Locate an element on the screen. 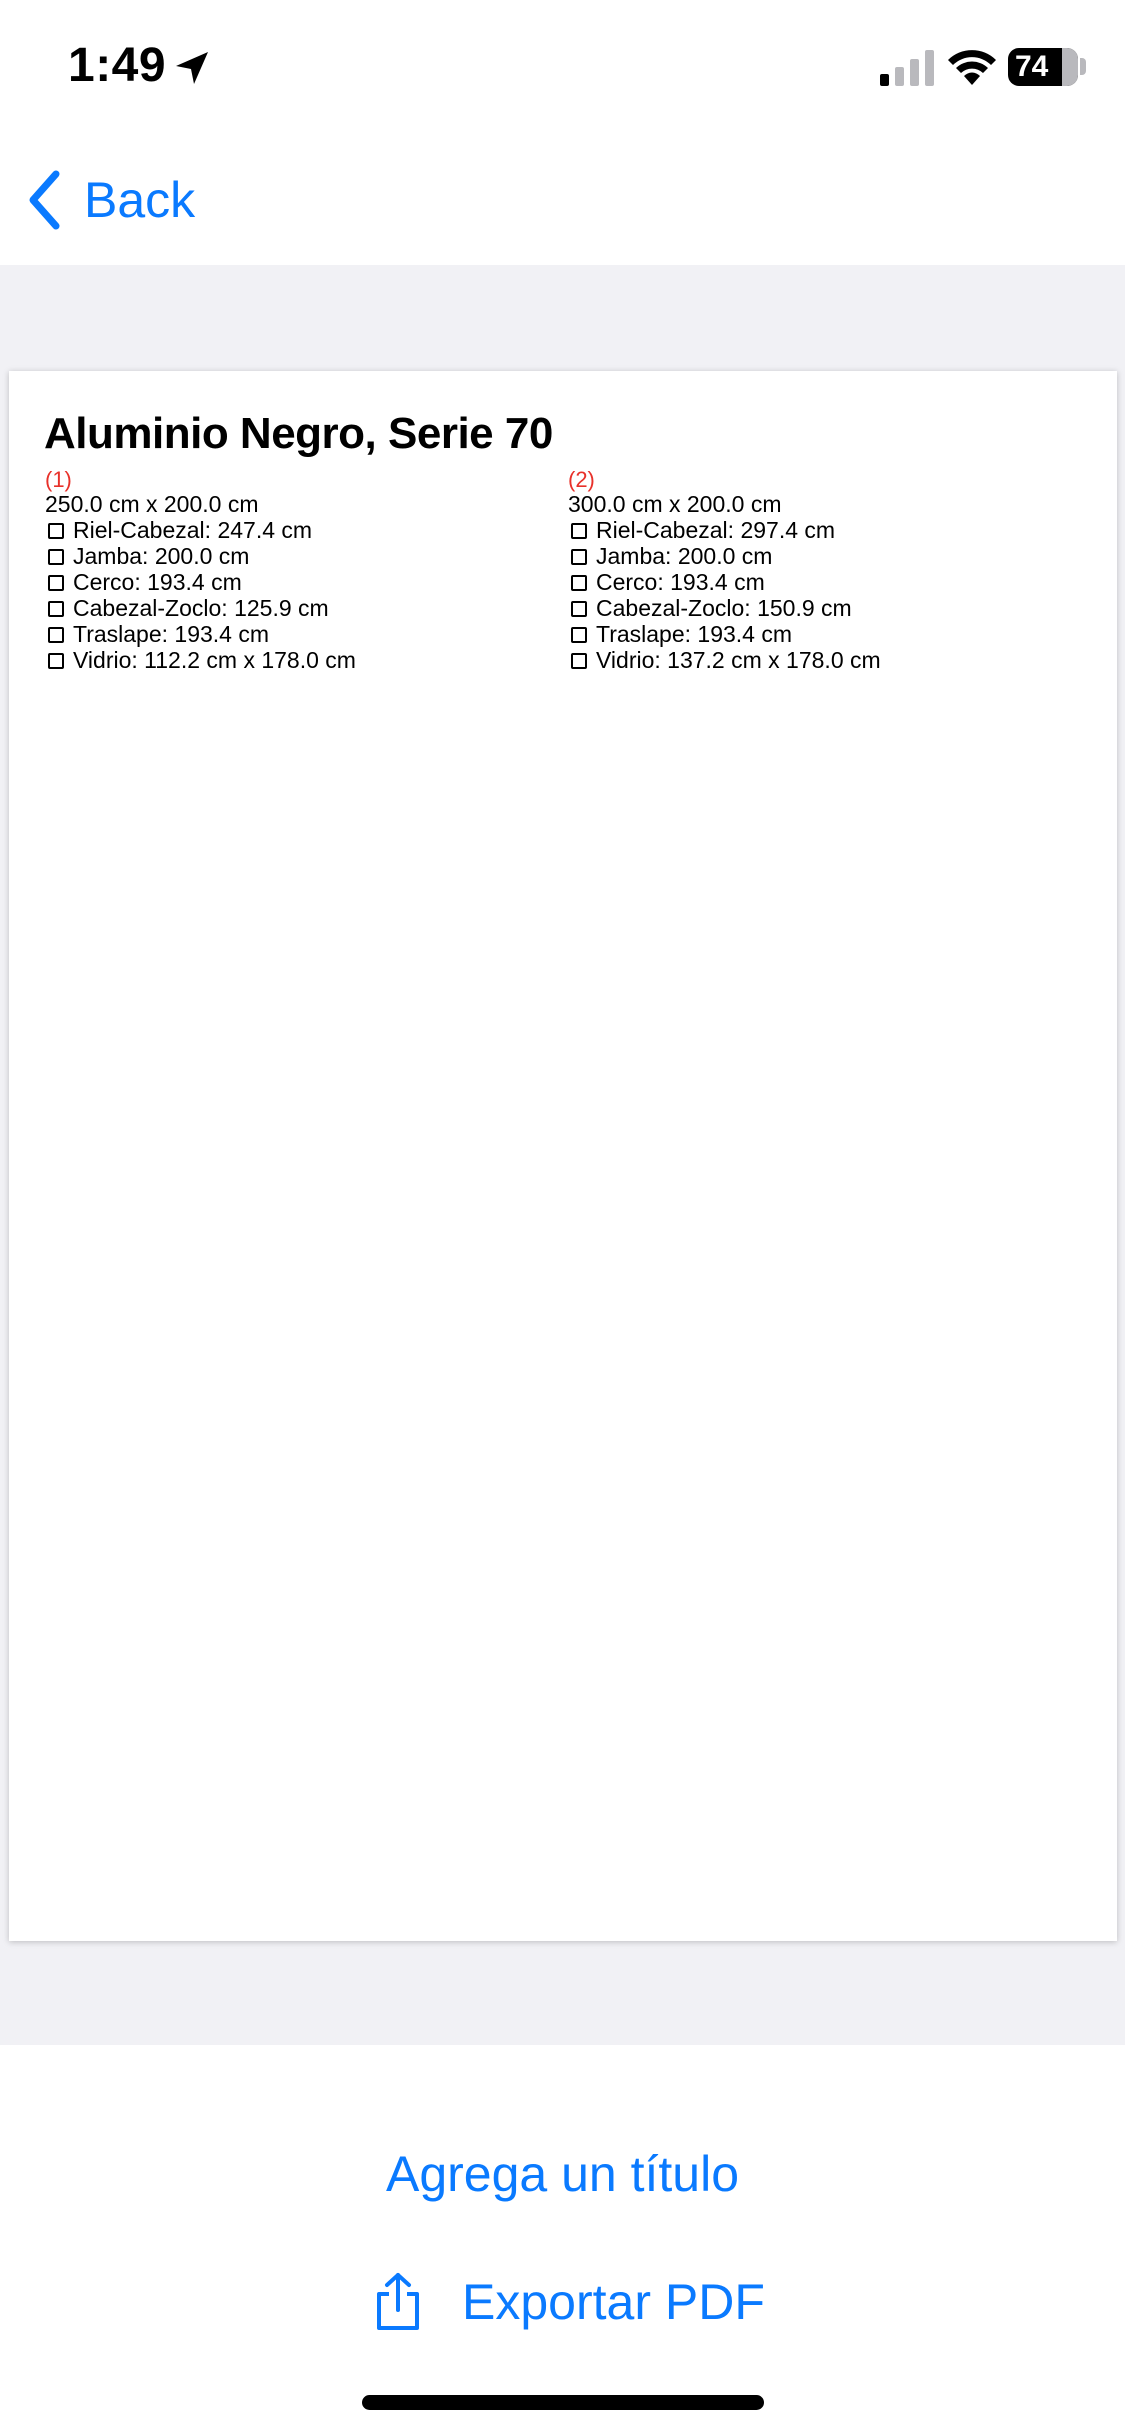 Image resolution: width=1125 pixels, height=2436 pixels. navigation-bar: Back is located at coordinates (562, 200).